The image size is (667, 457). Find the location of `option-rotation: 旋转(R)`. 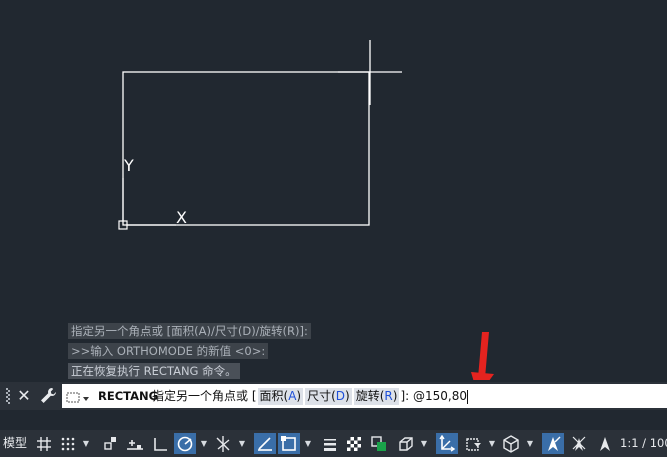

option-rotation: 旋转(R) is located at coordinates (376, 396).